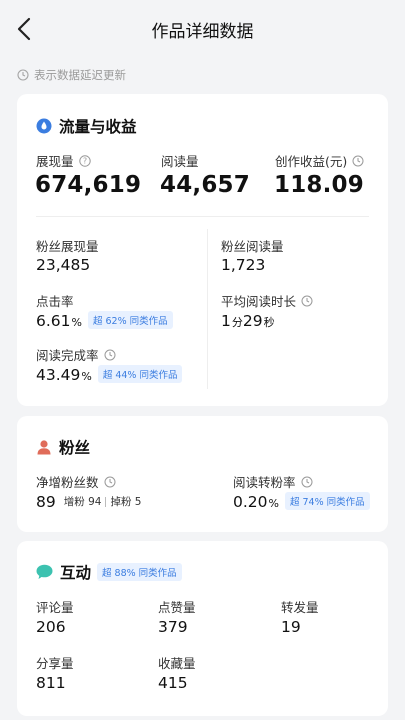 The height and width of the screenshot is (720, 405). What do you see at coordinates (173, 683) in the screenshot?
I see `favorites-value: 415` at bounding box center [173, 683].